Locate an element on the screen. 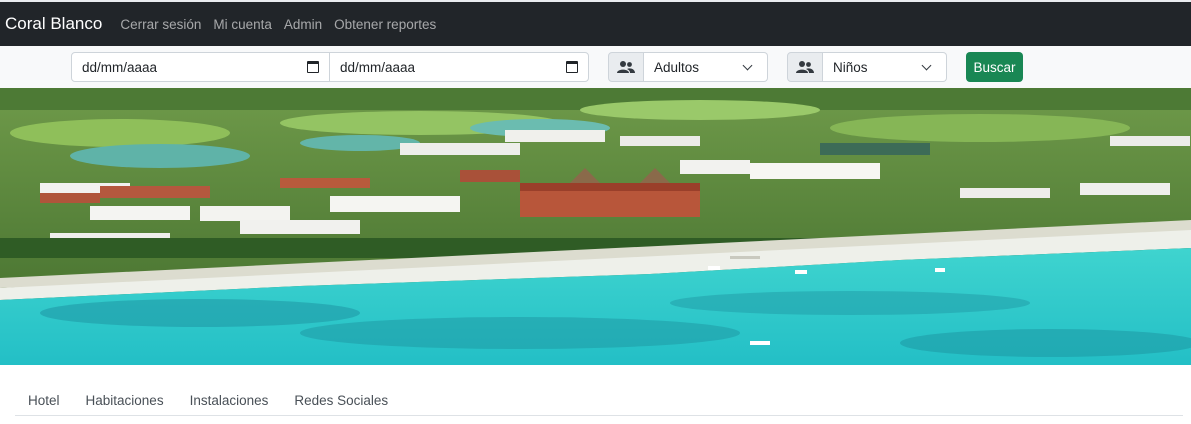 The height and width of the screenshot is (424, 1191). tab-redes-sociales: Redes Sociales is located at coordinates (341, 400).